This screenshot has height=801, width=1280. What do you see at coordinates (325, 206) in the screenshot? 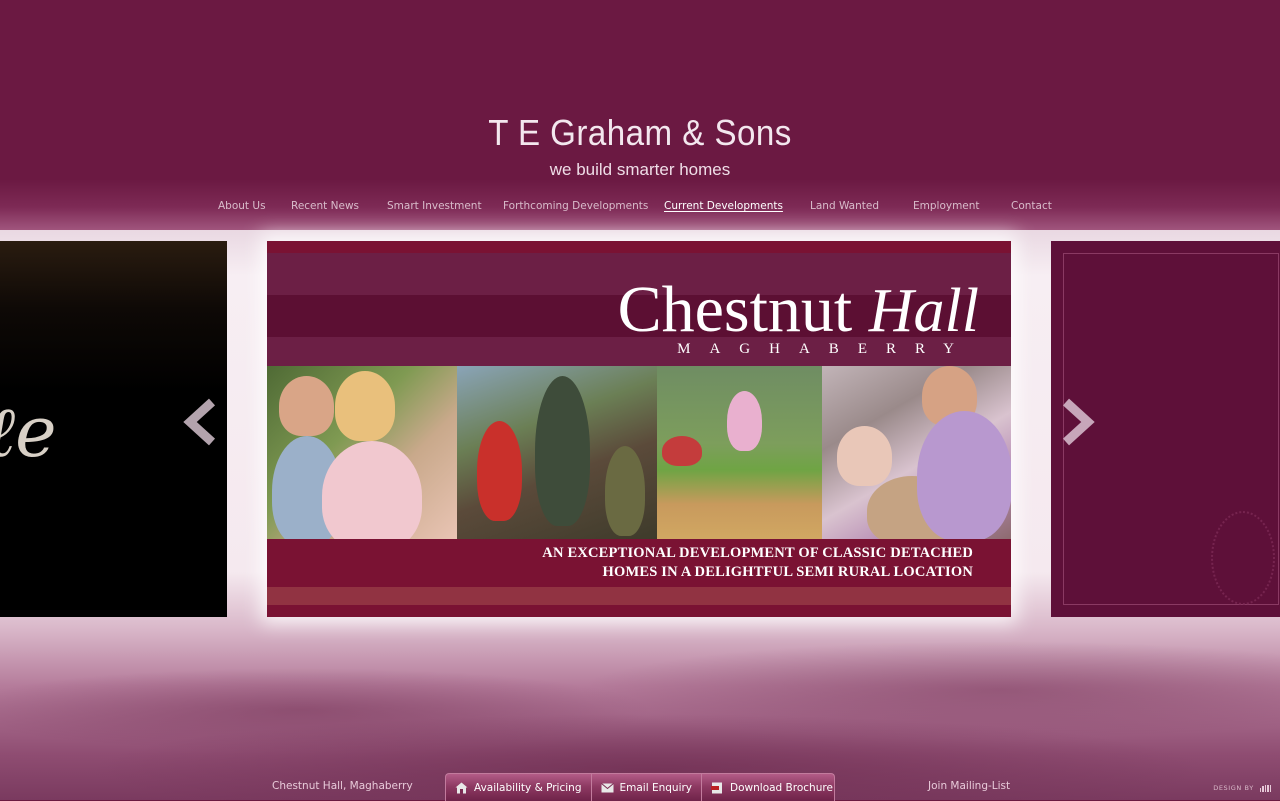
I see `nav-item-recent-news: Recent News` at bounding box center [325, 206].